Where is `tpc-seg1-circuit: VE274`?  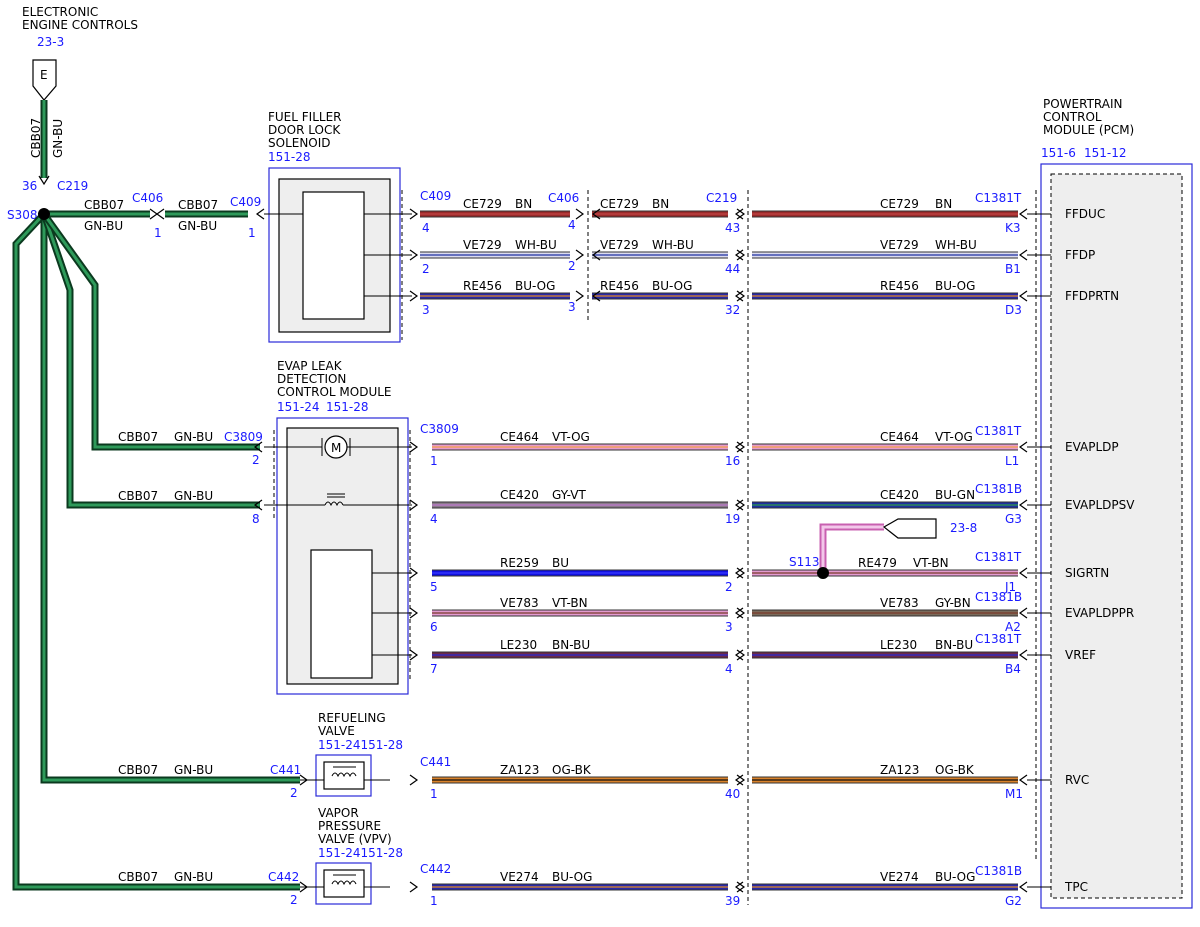 tpc-seg1-circuit: VE274 is located at coordinates (519, 877).